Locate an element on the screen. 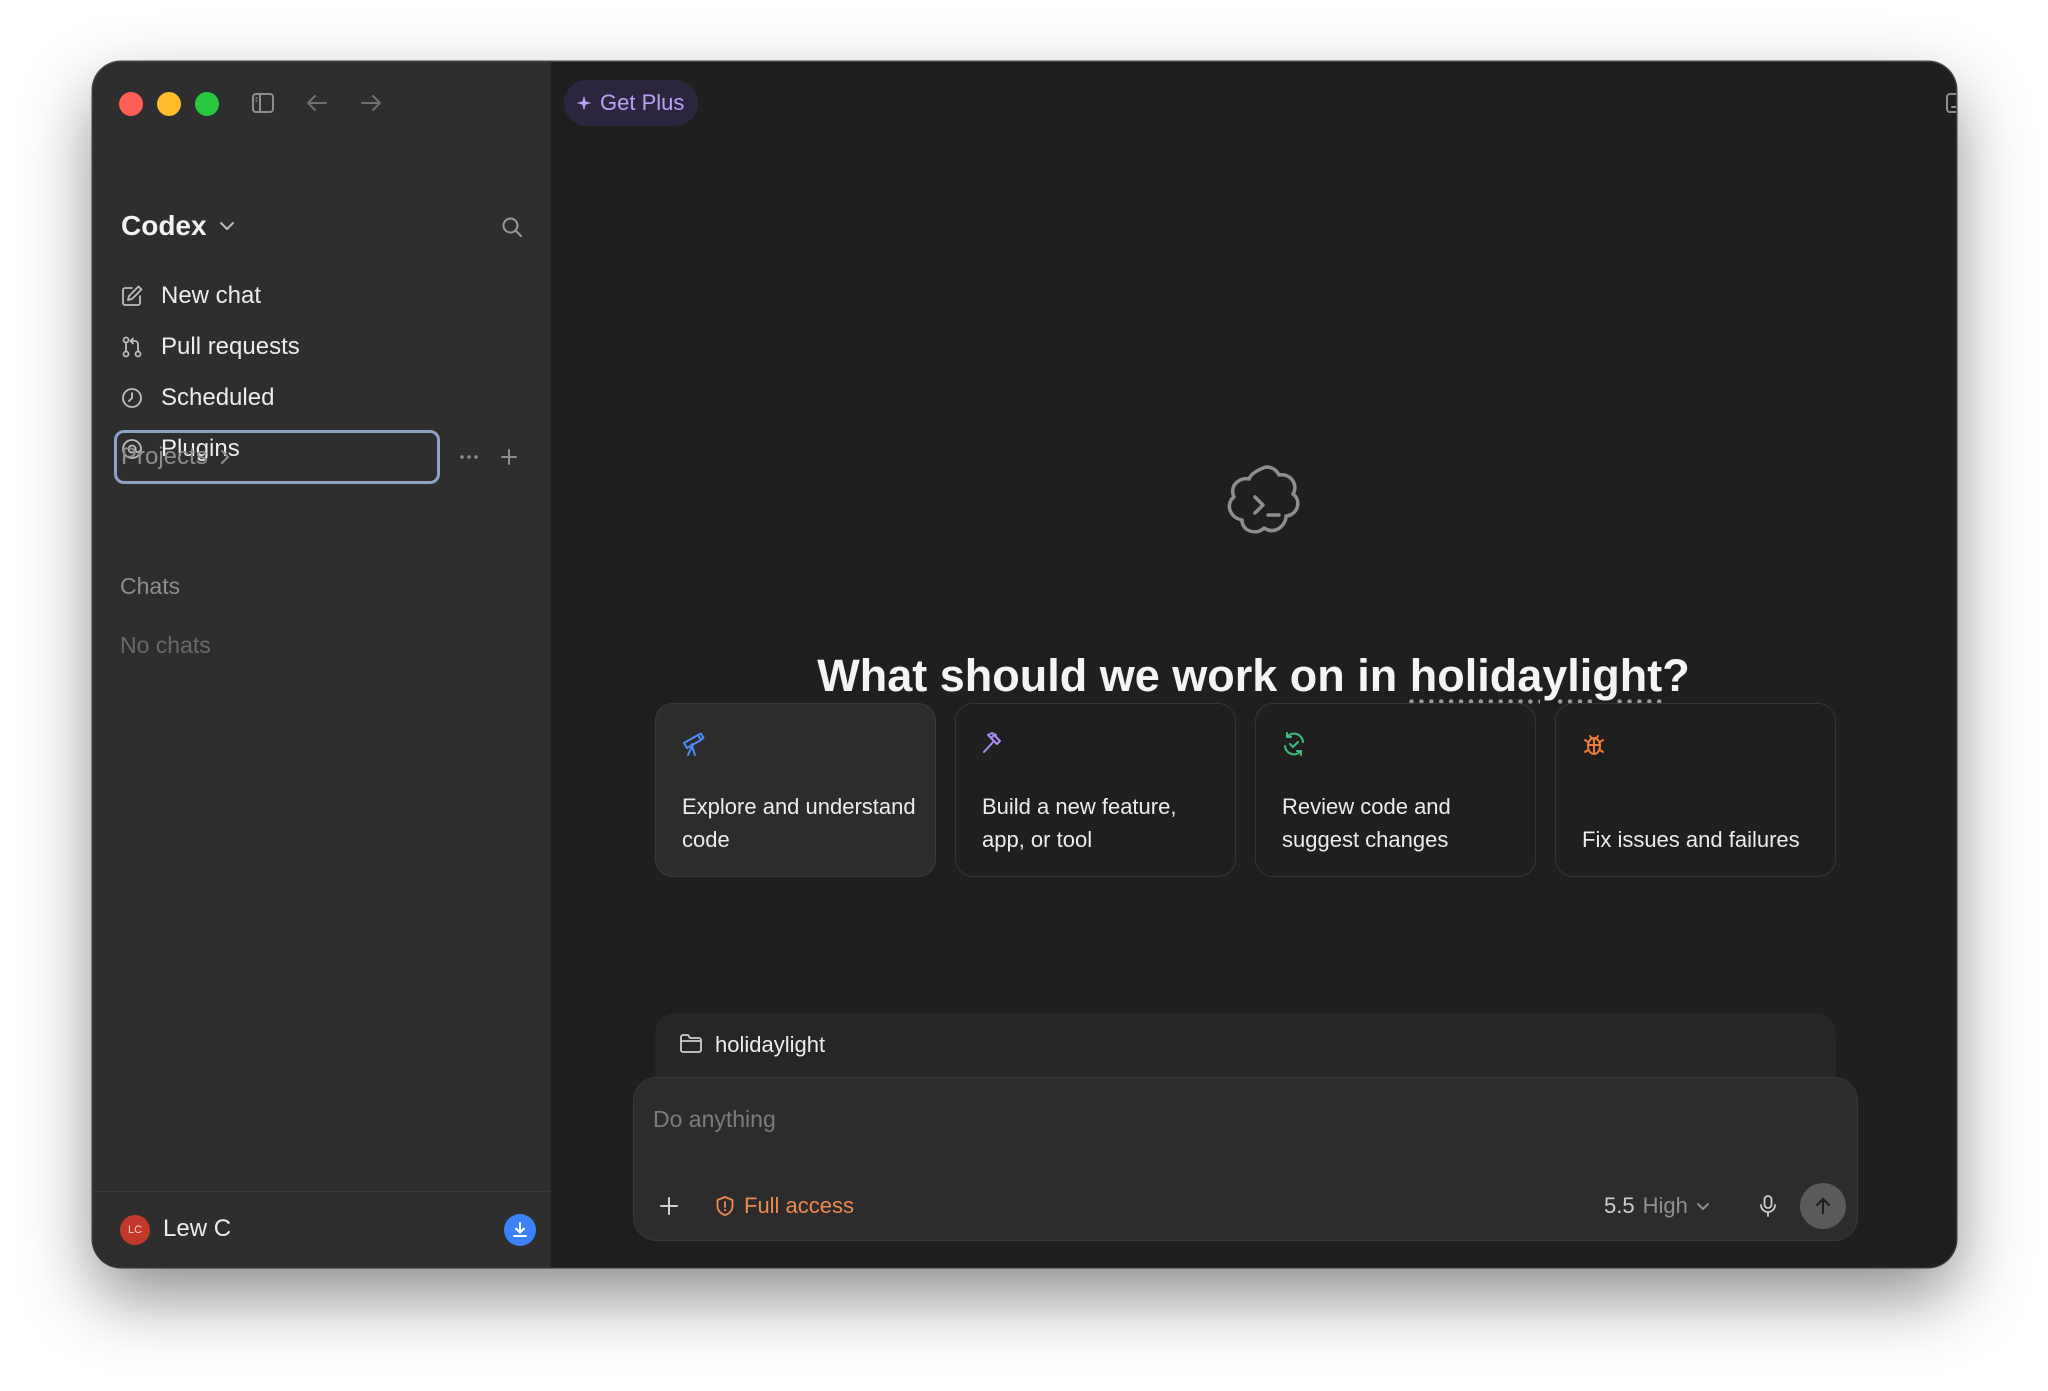 The width and height of the screenshot is (2048, 1391). sidebar-item-pull-requests: Pull requests is located at coordinates (319, 346).